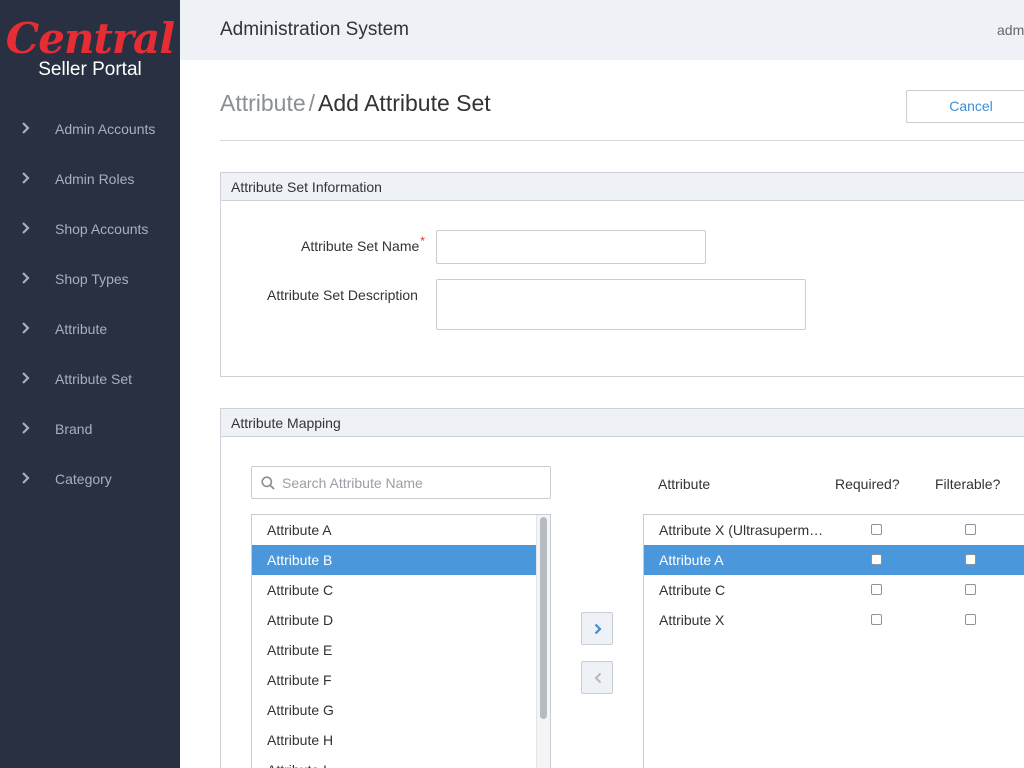 The image size is (1024, 768). Describe the element at coordinates (834, 590) in the screenshot. I see `table-row: Attribute C` at that location.